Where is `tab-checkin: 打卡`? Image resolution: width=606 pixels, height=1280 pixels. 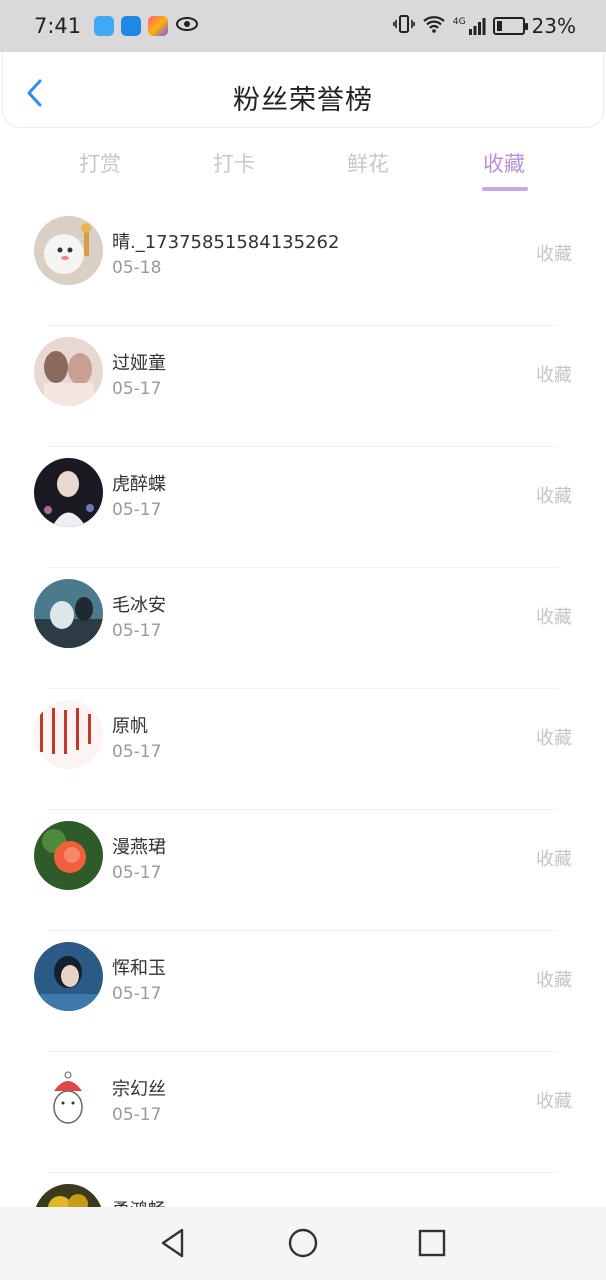 tab-checkin: 打卡 is located at coordinates (234, 163).